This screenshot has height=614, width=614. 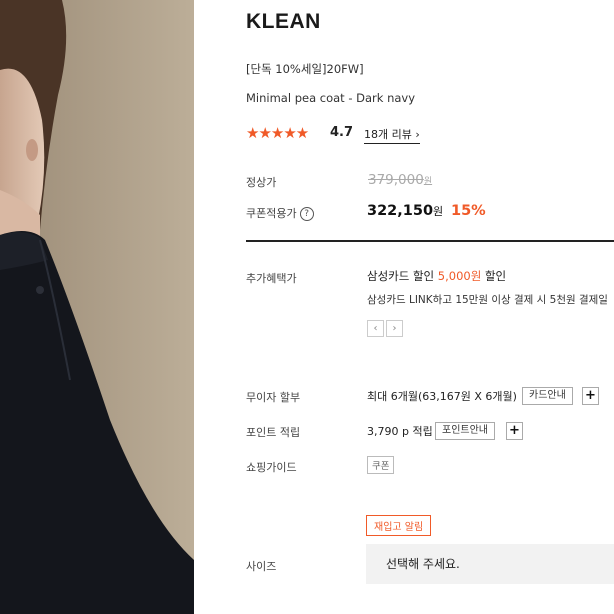 I want to click on card-info-plus-icon: +, so click(x=590, y=396).